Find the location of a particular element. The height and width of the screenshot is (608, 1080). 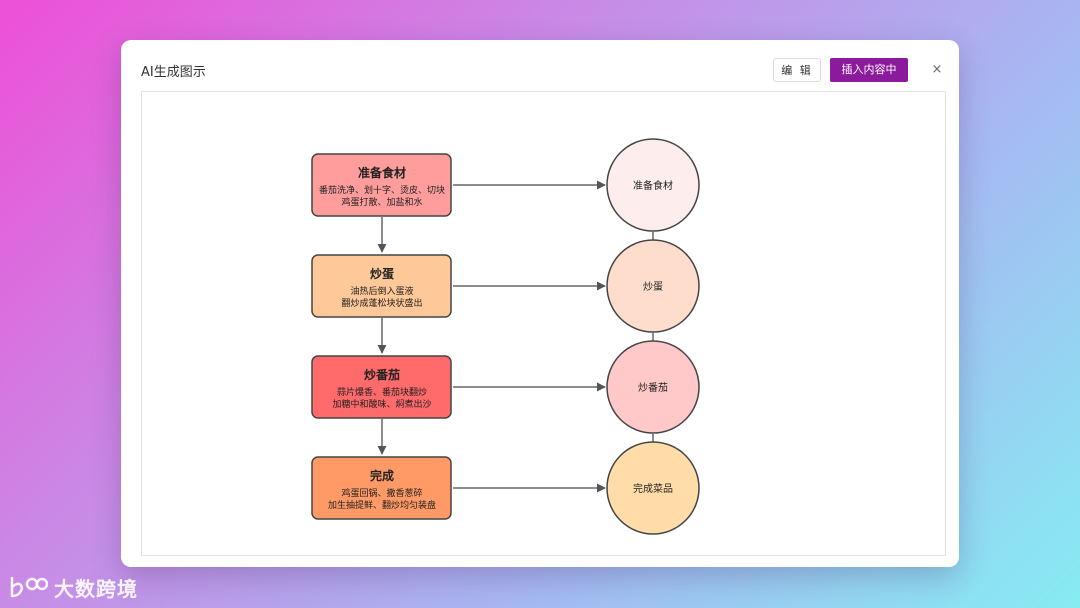

step-title: 炒番茄 is located at coordinates (382, 374).